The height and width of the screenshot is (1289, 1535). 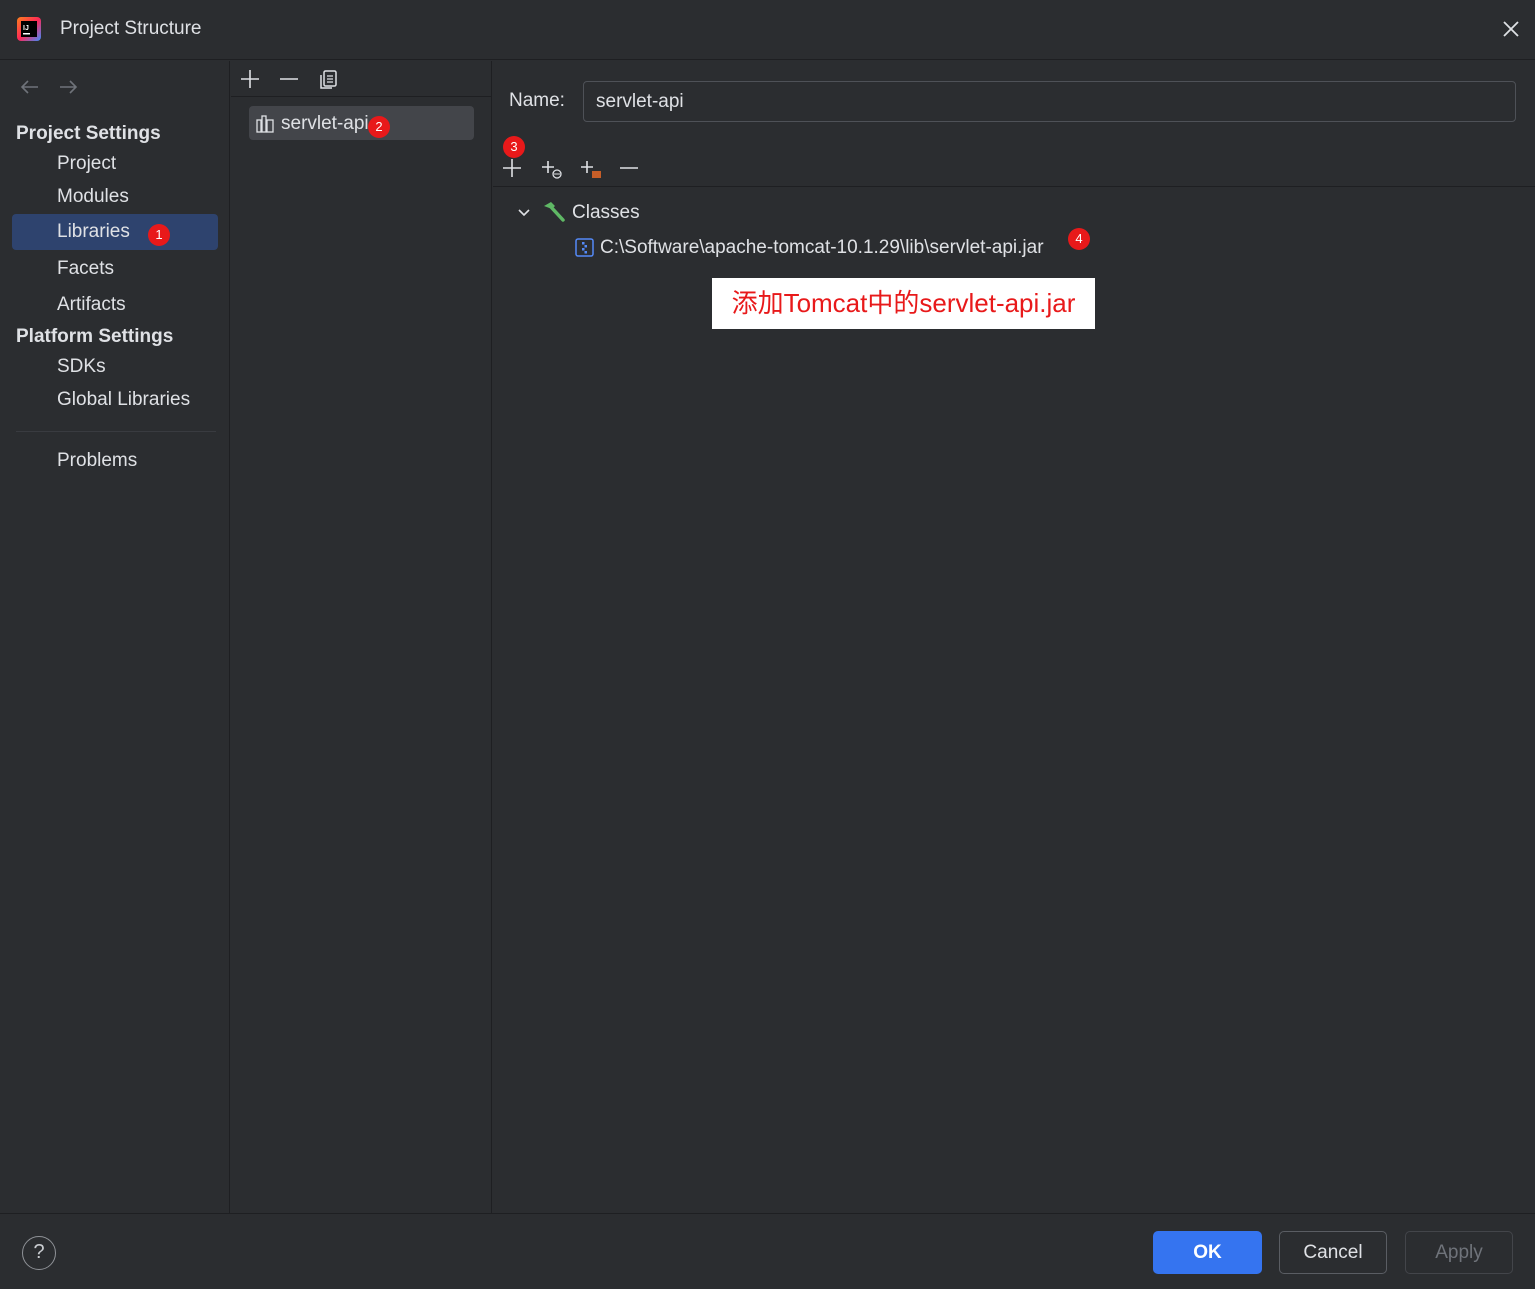 I want to click on platform-settings-header: Platform Settings, so click(x=95, y=336).